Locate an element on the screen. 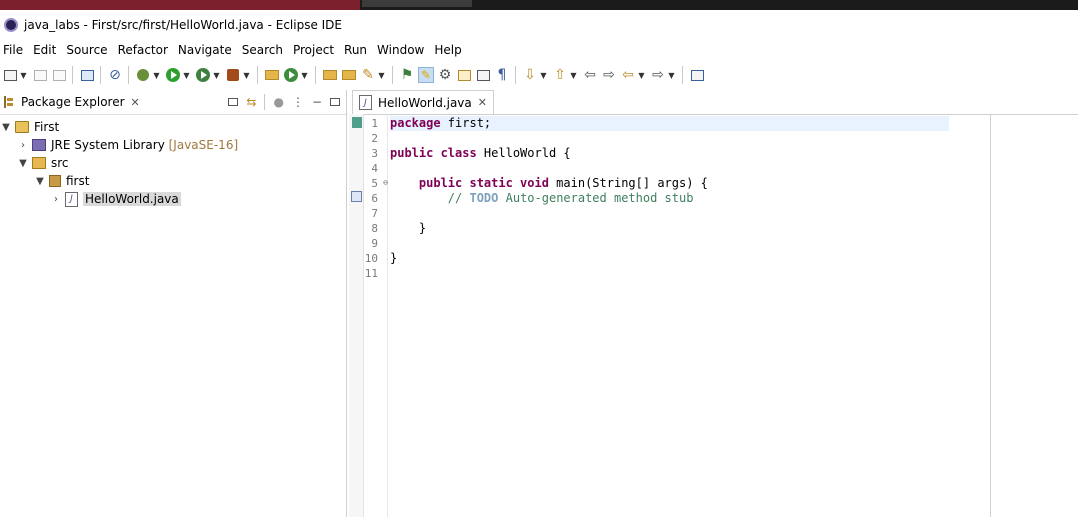  last-edit-location-button: ⇦ is located at coordinates (590, 75).